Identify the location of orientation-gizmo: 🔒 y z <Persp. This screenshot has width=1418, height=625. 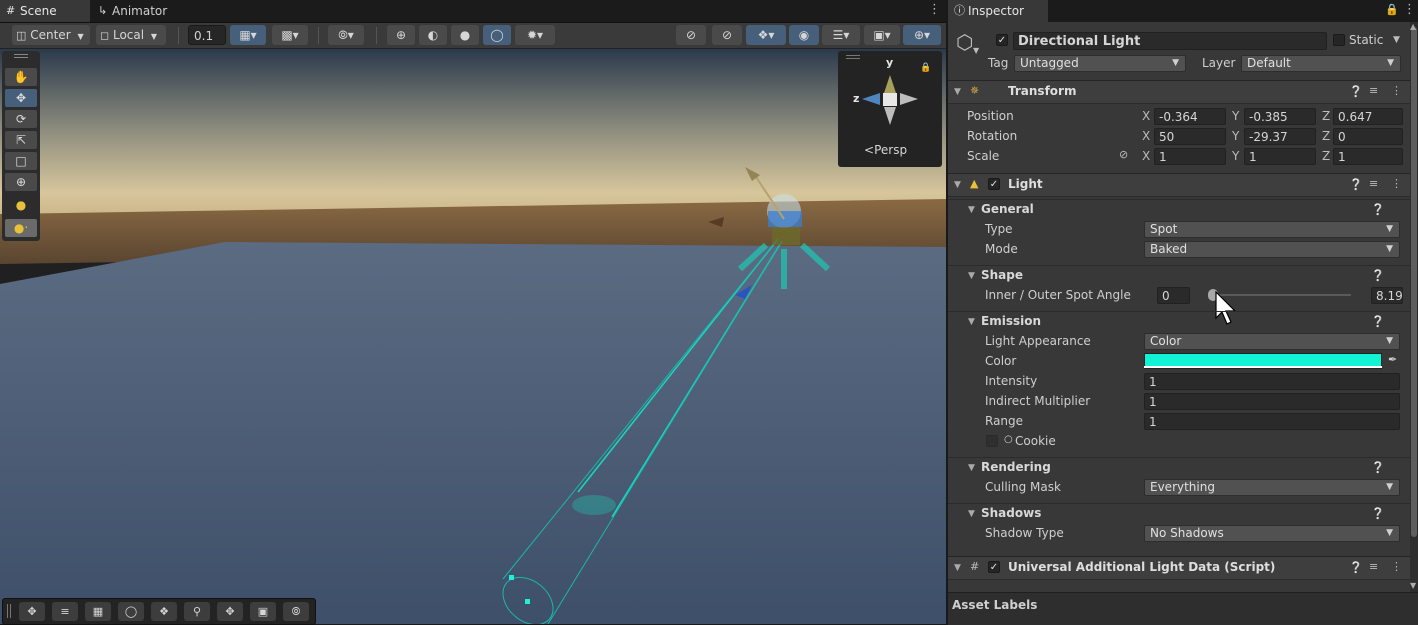
(890, 109).